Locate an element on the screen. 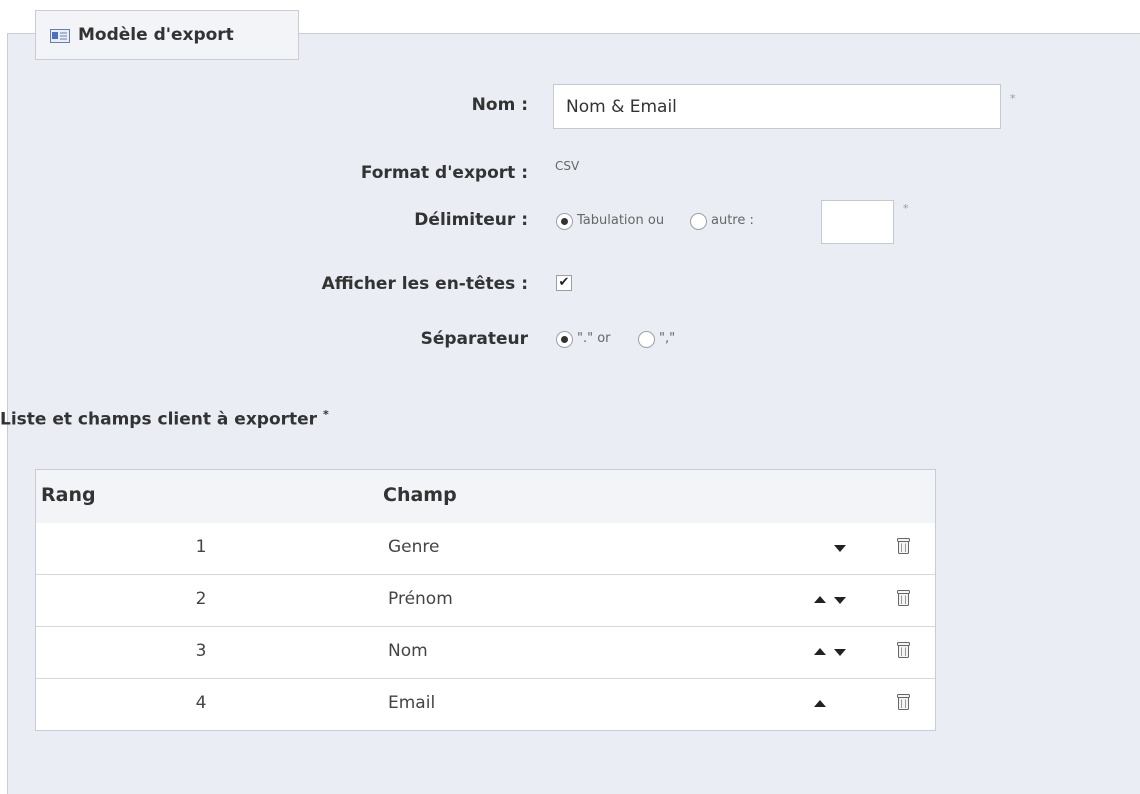 The image size is (1140, 794). fields-section-title: Liste et champs client à exporter * is located at coordinates (164, 419).